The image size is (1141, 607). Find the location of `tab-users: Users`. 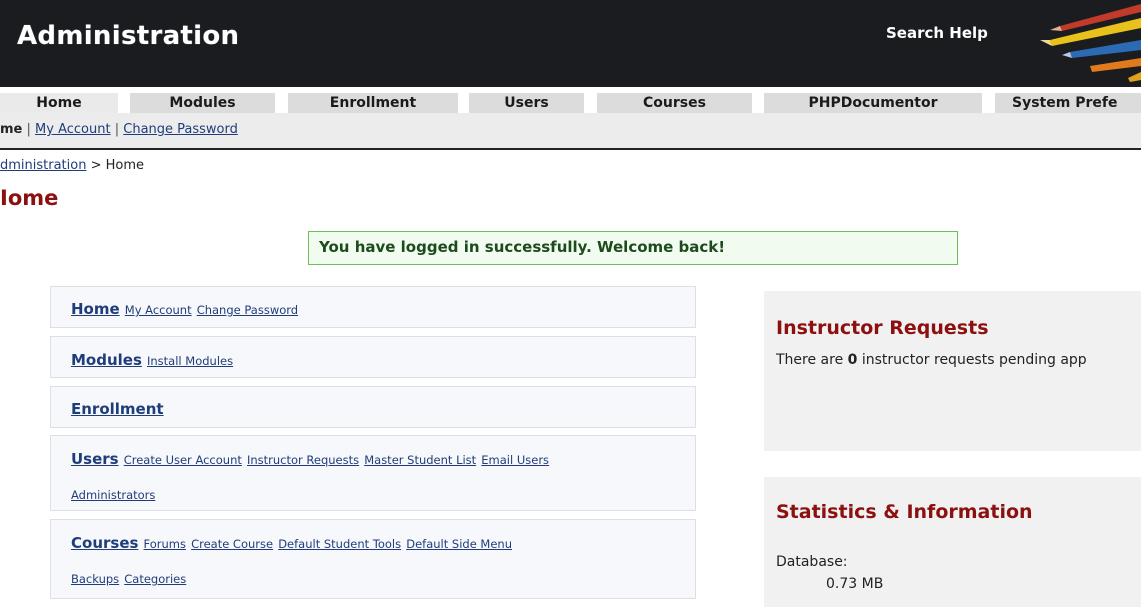

tab-users: Users is located at coordinates (526, 104).